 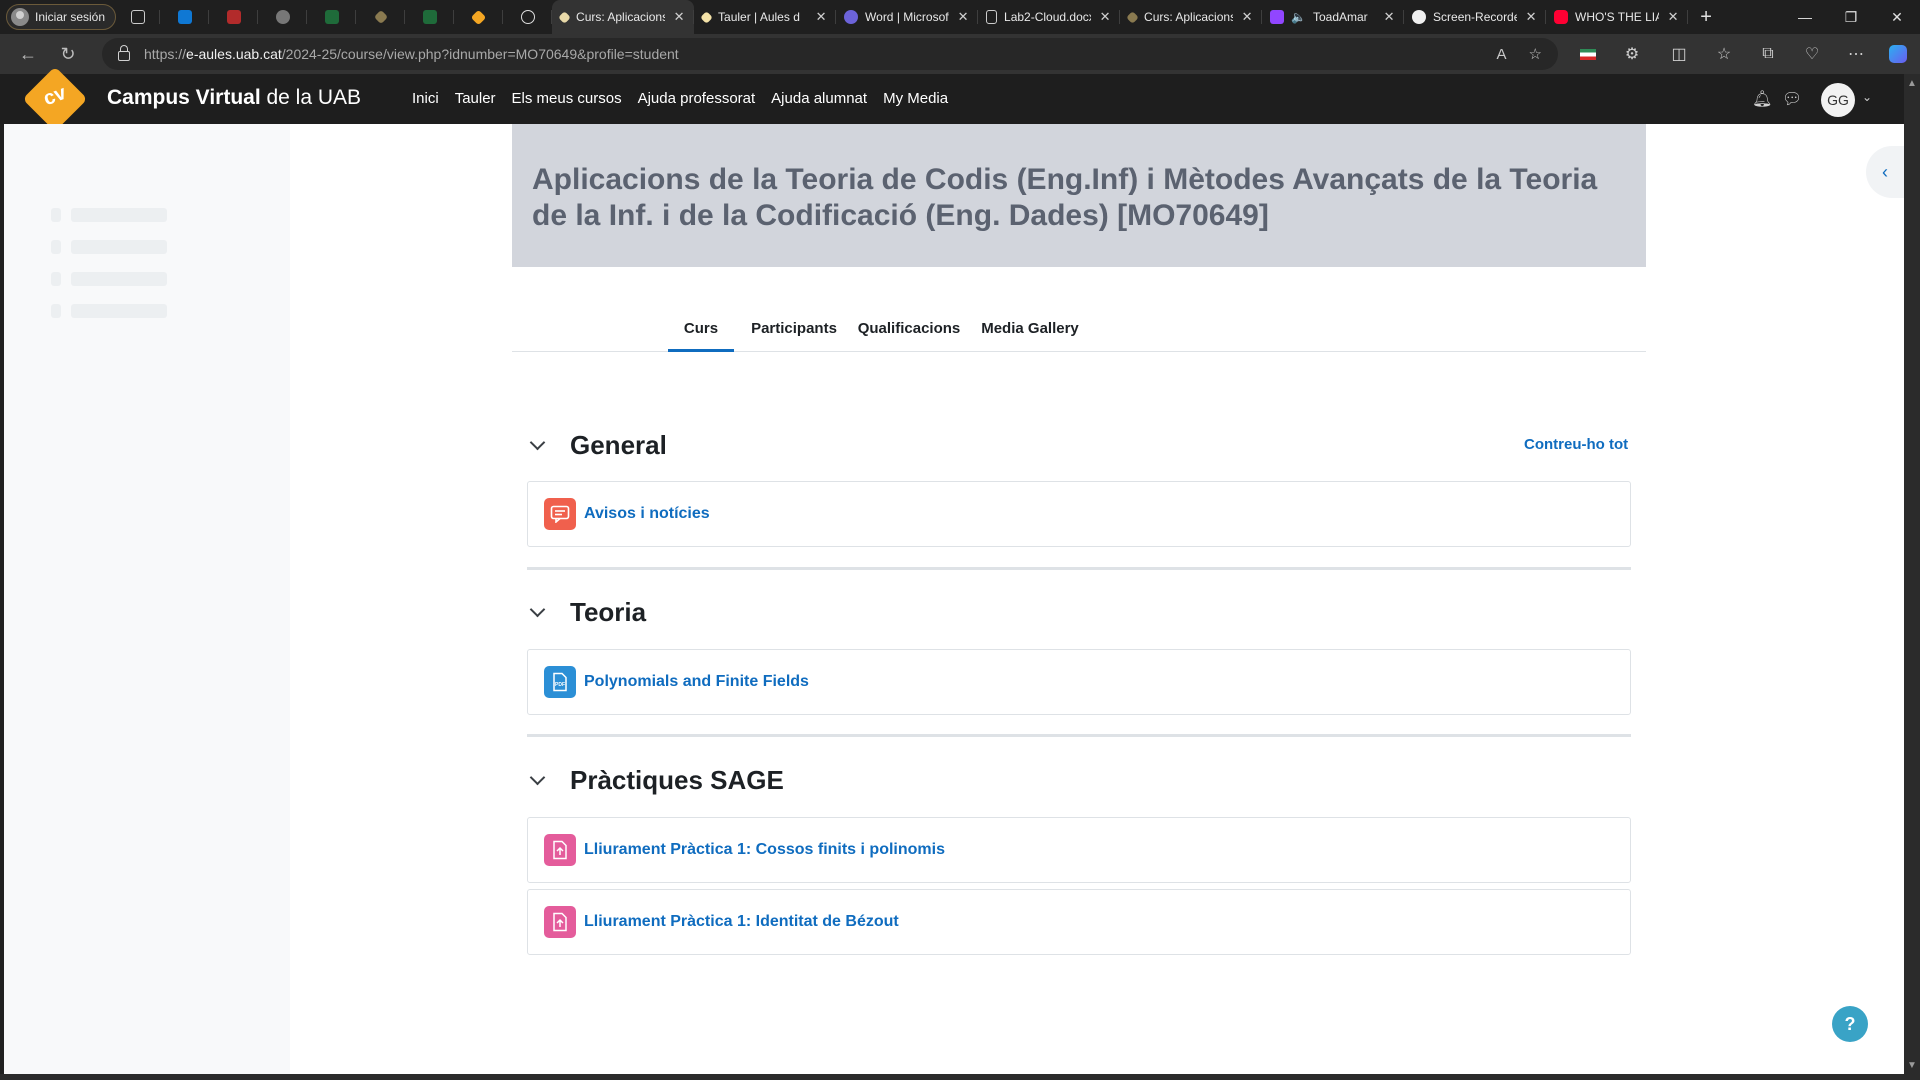 I want to click on nav-my-media: My Media, so click(x=915, y=98).